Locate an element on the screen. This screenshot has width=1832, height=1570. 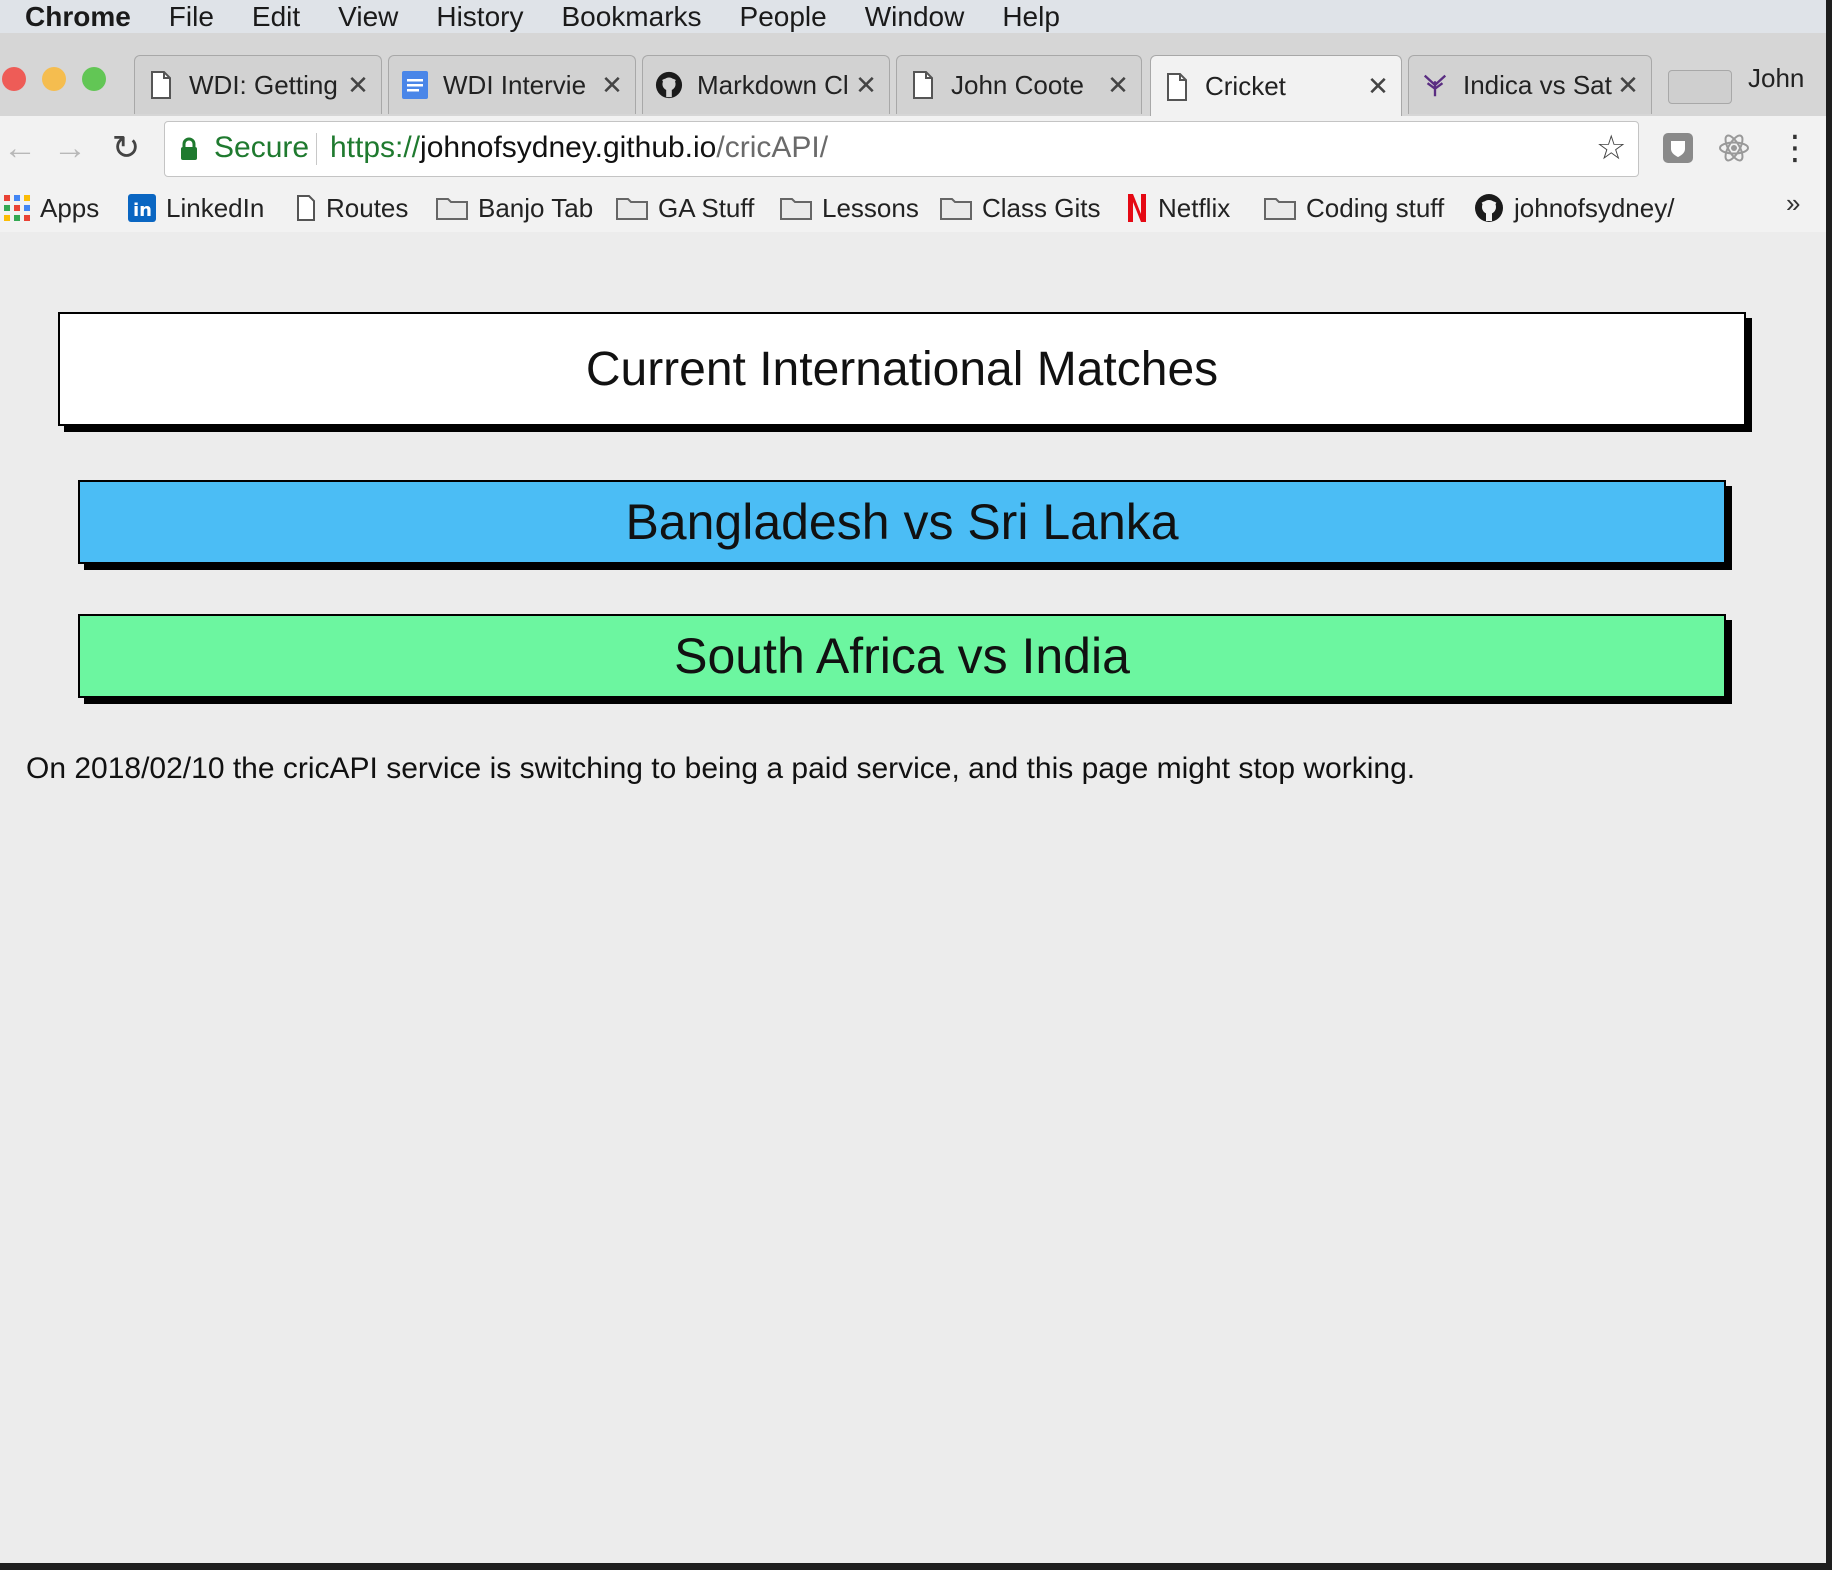
tab-wdi-getting: WDI: Getting ✕ is located at coordinates (258, 84).